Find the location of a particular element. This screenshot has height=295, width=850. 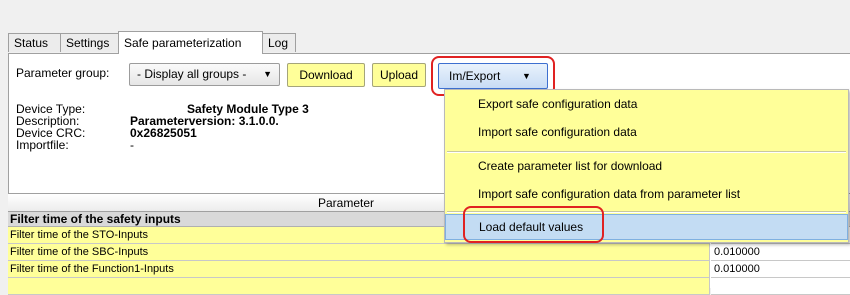

grid-header-parameter: Parameter is located at coordinates (346, 203).